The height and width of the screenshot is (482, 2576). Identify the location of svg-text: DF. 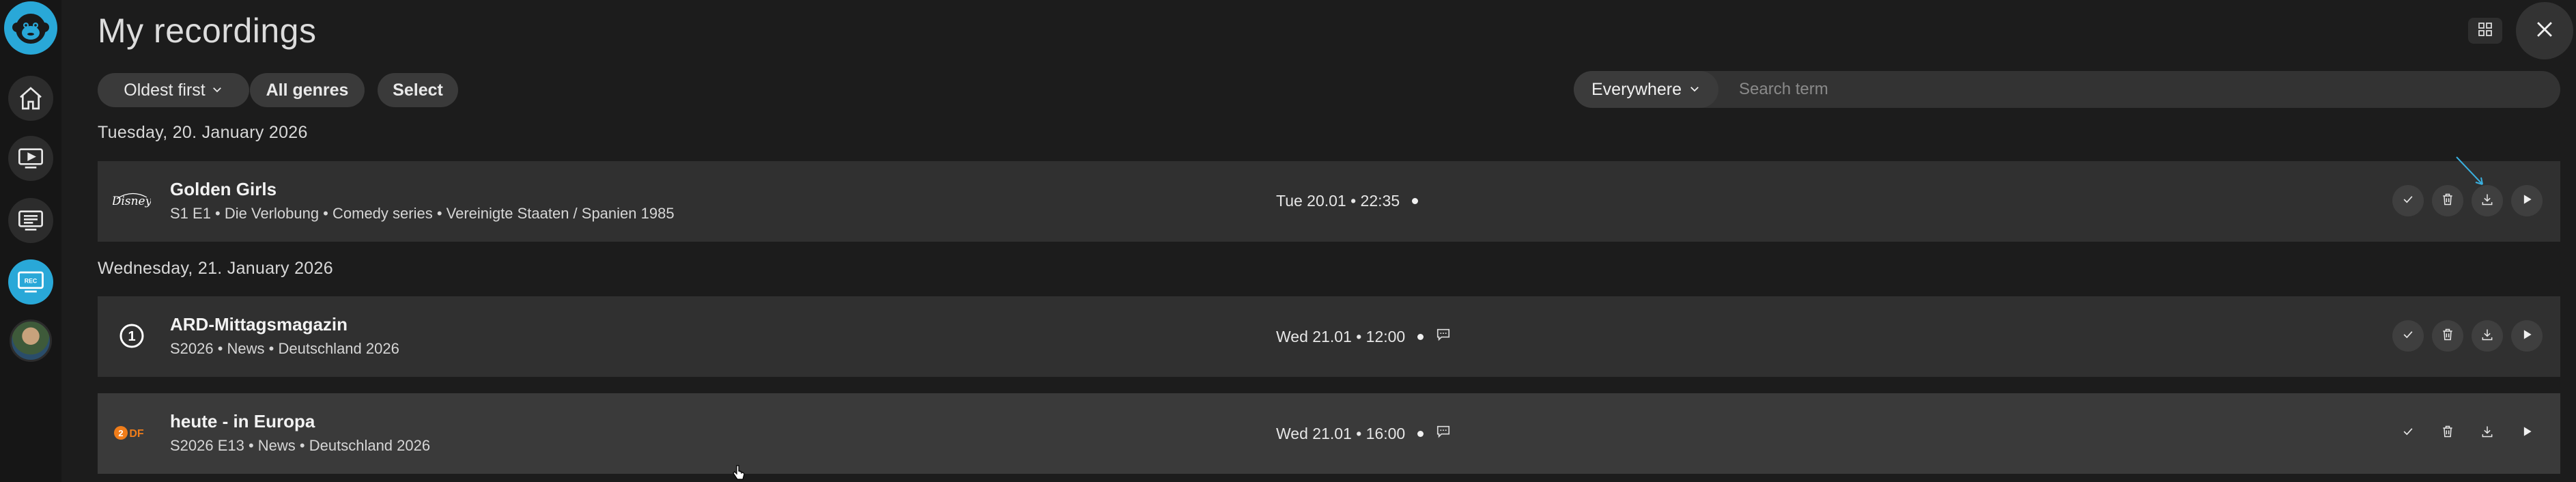
(136, 434).